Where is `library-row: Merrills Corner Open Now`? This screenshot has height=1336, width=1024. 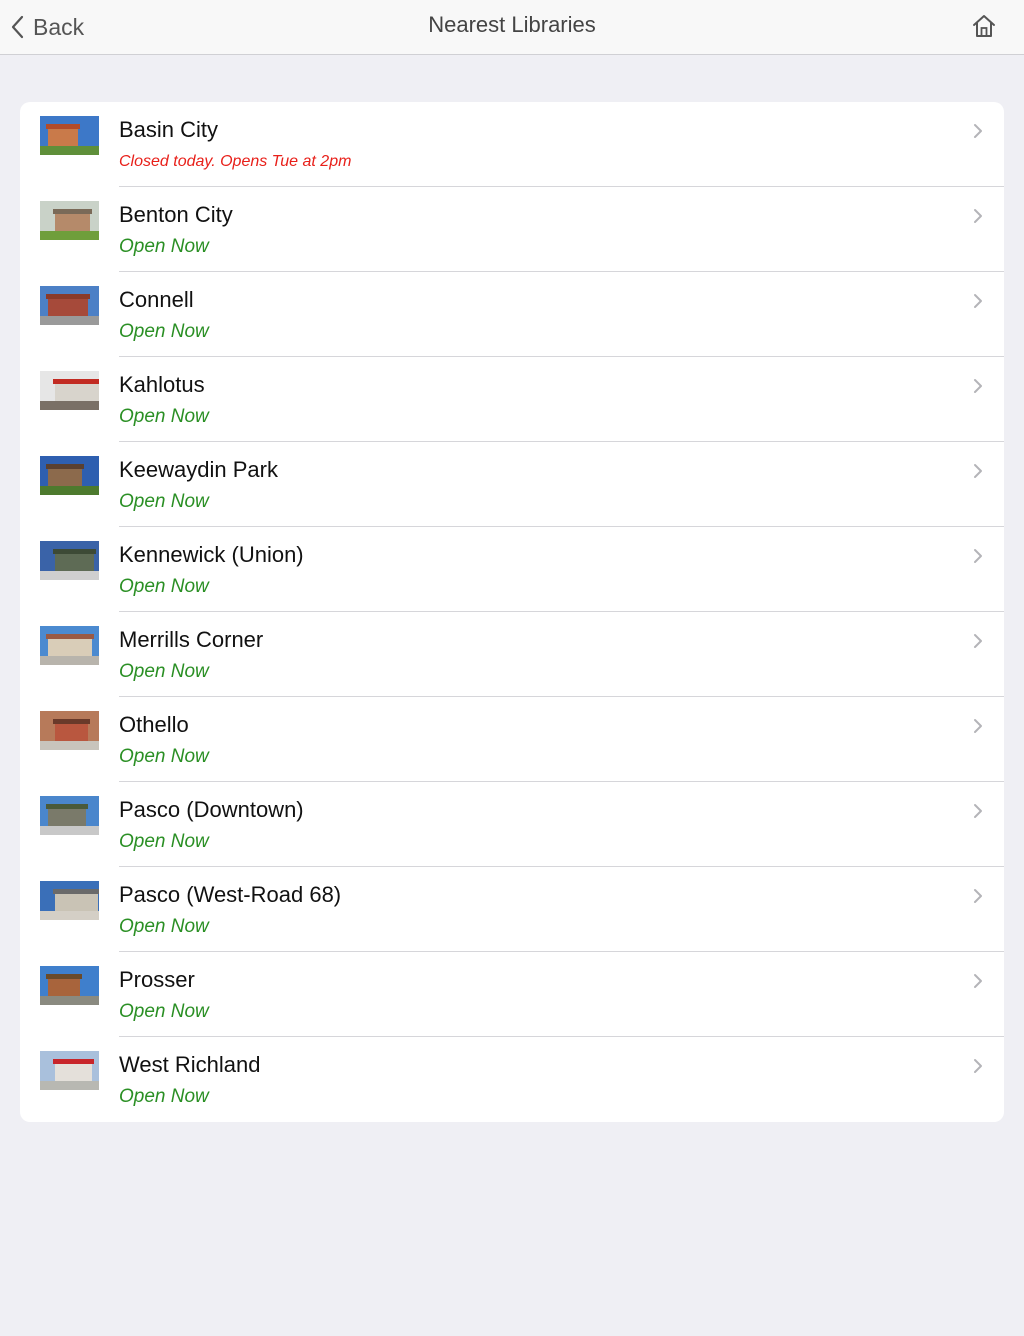 library-row: Merrills Corner Open Now is located at coordinates (512, 654).